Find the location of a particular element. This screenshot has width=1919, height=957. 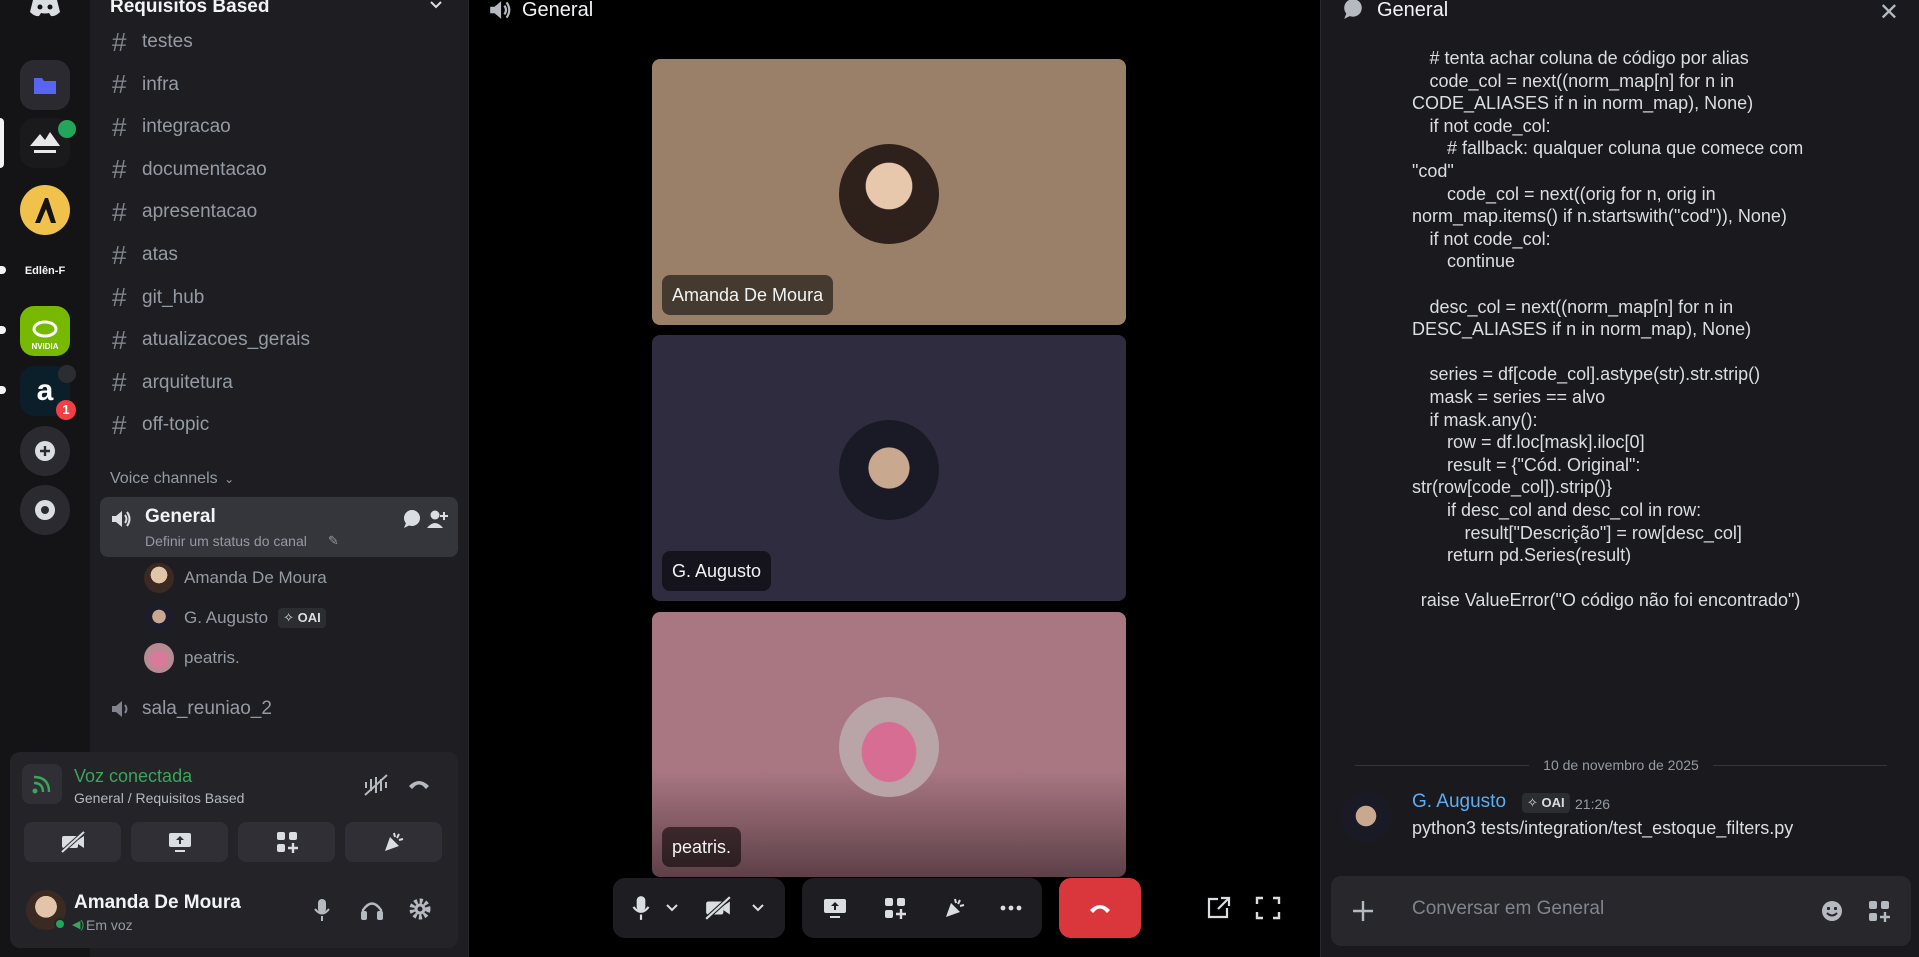

voice-user-augusto: G. Augusto ✧ OAI is located at coordinates (235, 618).